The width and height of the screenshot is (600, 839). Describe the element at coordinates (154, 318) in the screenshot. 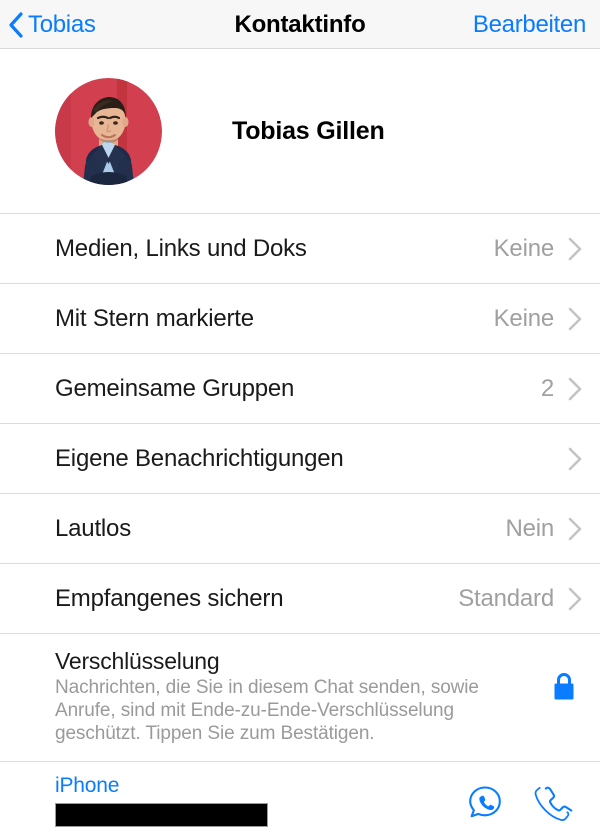

I see `row-label: Mit Stern markierte` at that location.